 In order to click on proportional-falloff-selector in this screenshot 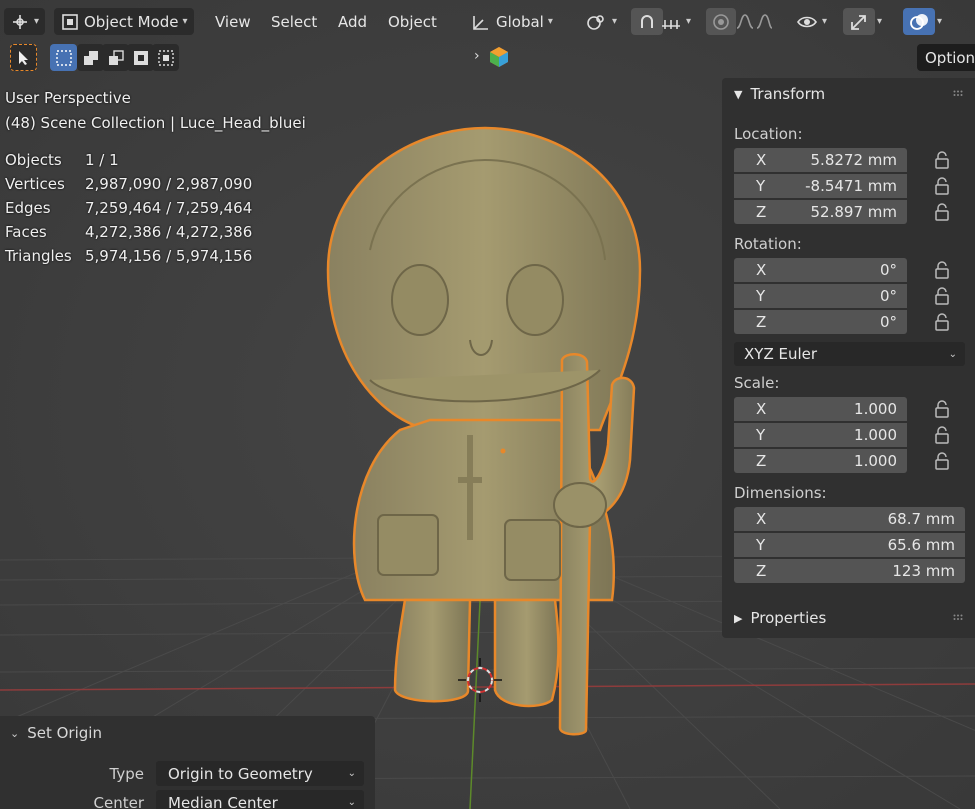, I will do `click(754, 21)`.